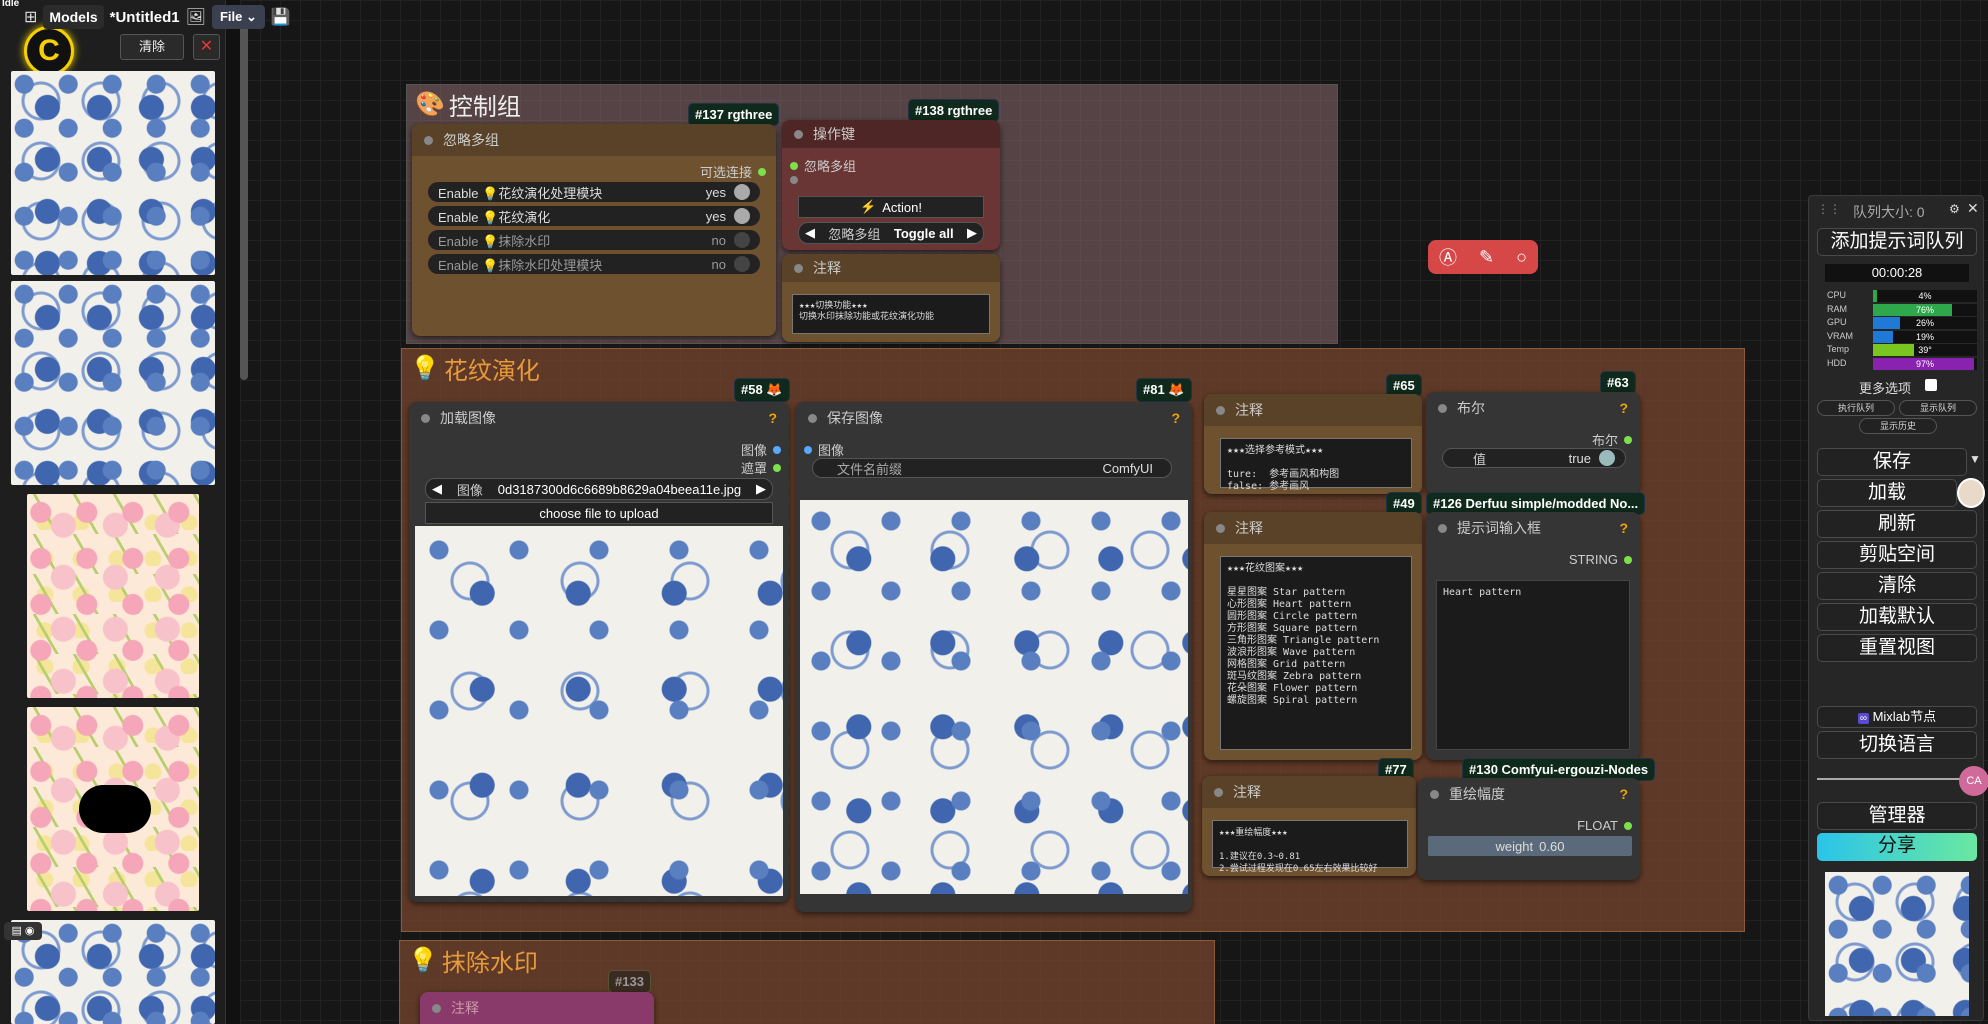 The height and width of the screenshot is (1024, 1988). I want to click on gallery-scrollbar, so click(244, 200).